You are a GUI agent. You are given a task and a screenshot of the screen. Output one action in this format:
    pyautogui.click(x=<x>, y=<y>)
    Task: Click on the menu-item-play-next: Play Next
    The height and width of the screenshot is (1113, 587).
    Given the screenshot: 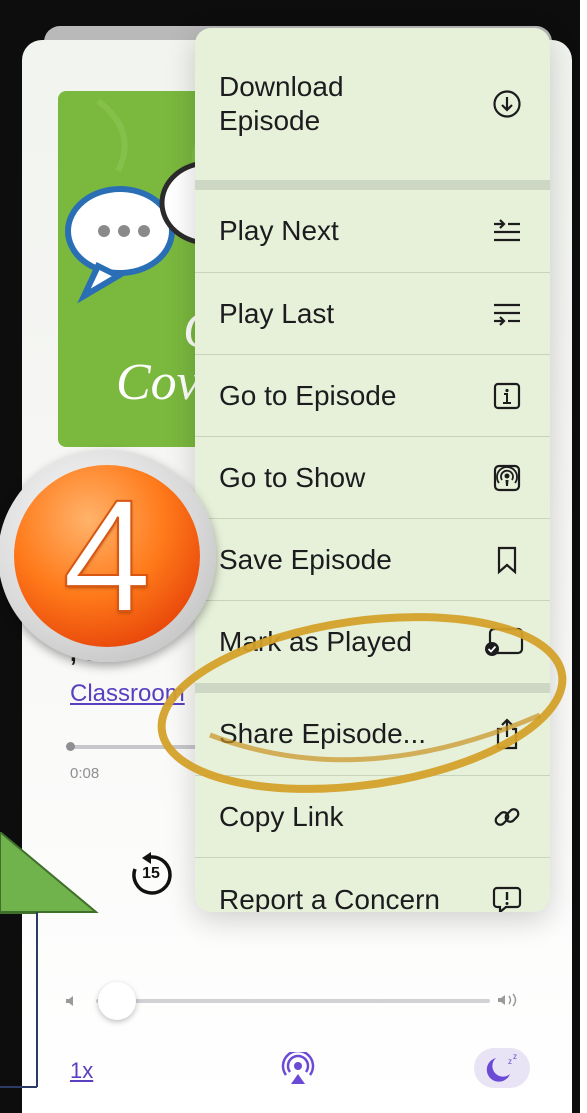 What is the action you would take?
    pyautogui.click(x=372, y=231)
    